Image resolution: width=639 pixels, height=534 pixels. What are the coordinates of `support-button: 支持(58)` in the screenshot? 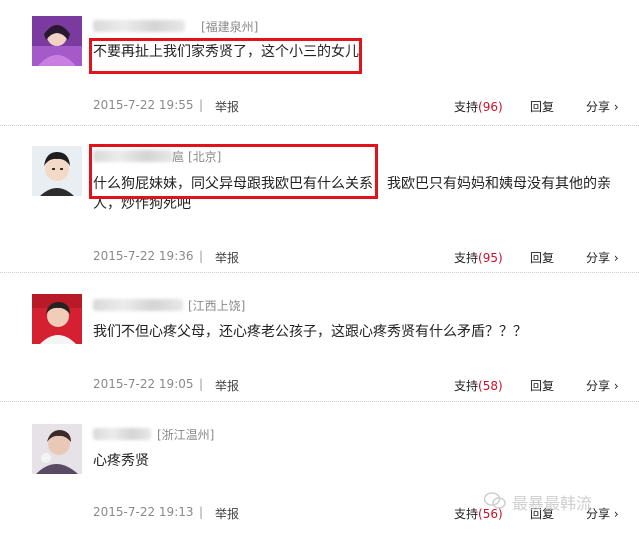 It's located at (478, 385).